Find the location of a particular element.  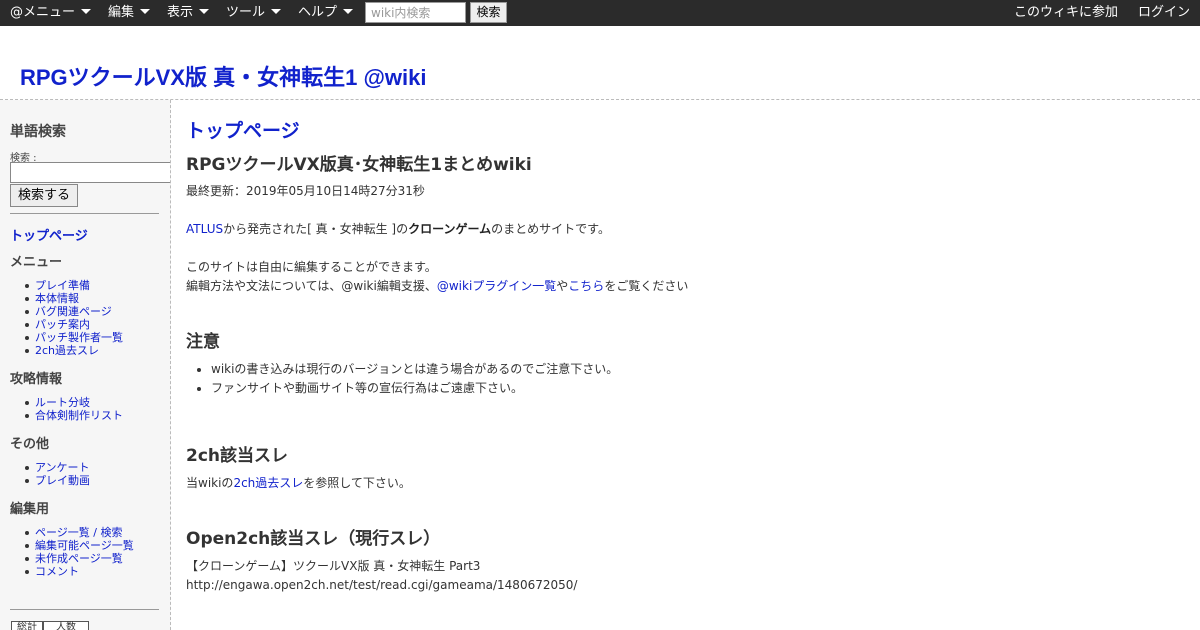

sidebar-item-uncreated-pages: 未作成ページ一覧 is located at coordinates (79, 558).